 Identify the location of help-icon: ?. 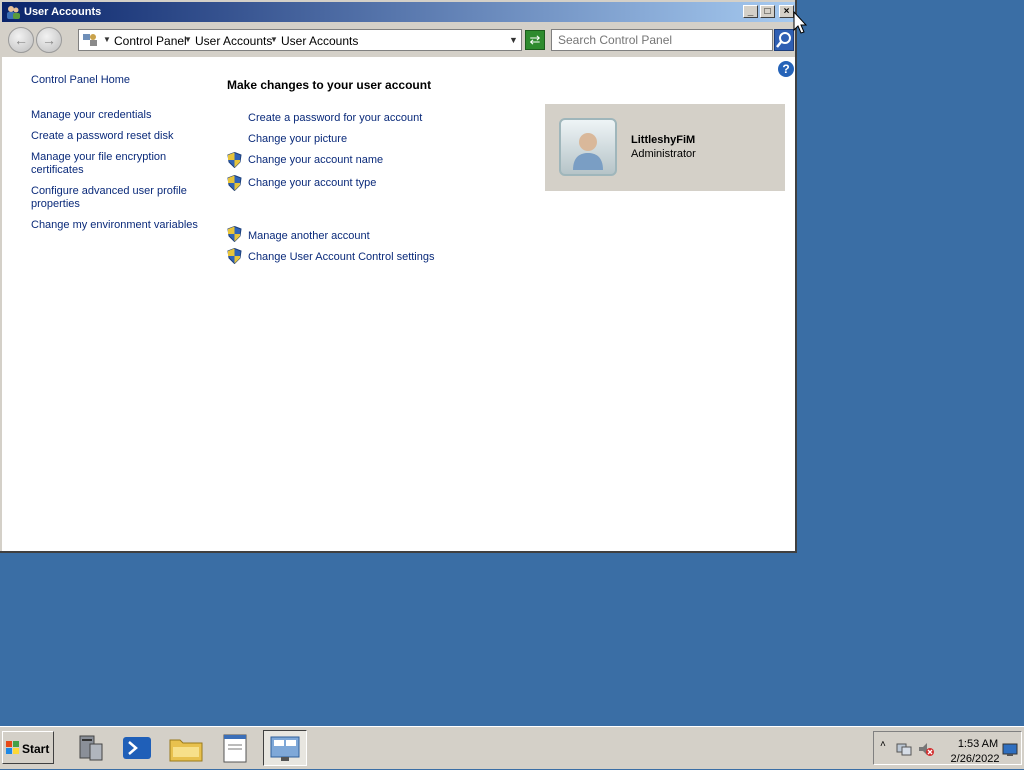
(786, 69).